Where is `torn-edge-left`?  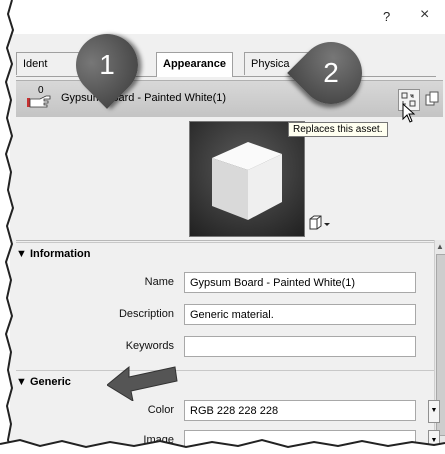 torn-edge-left is located at coordinates (7, 227).